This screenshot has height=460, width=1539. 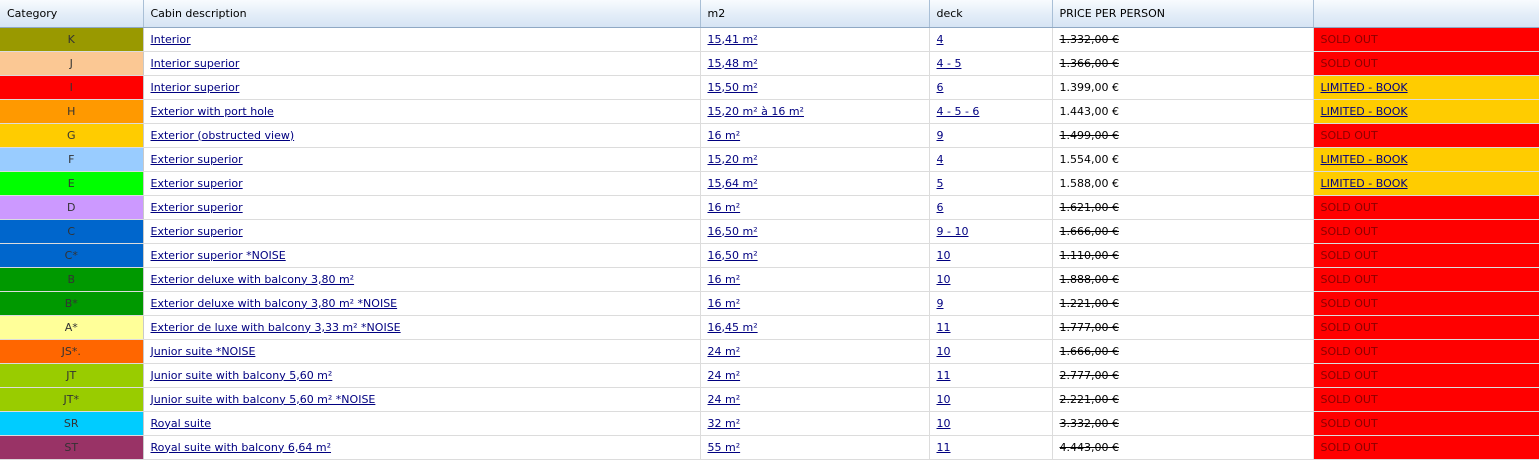 I want to click on header-status, so click(x=1426, y=14).